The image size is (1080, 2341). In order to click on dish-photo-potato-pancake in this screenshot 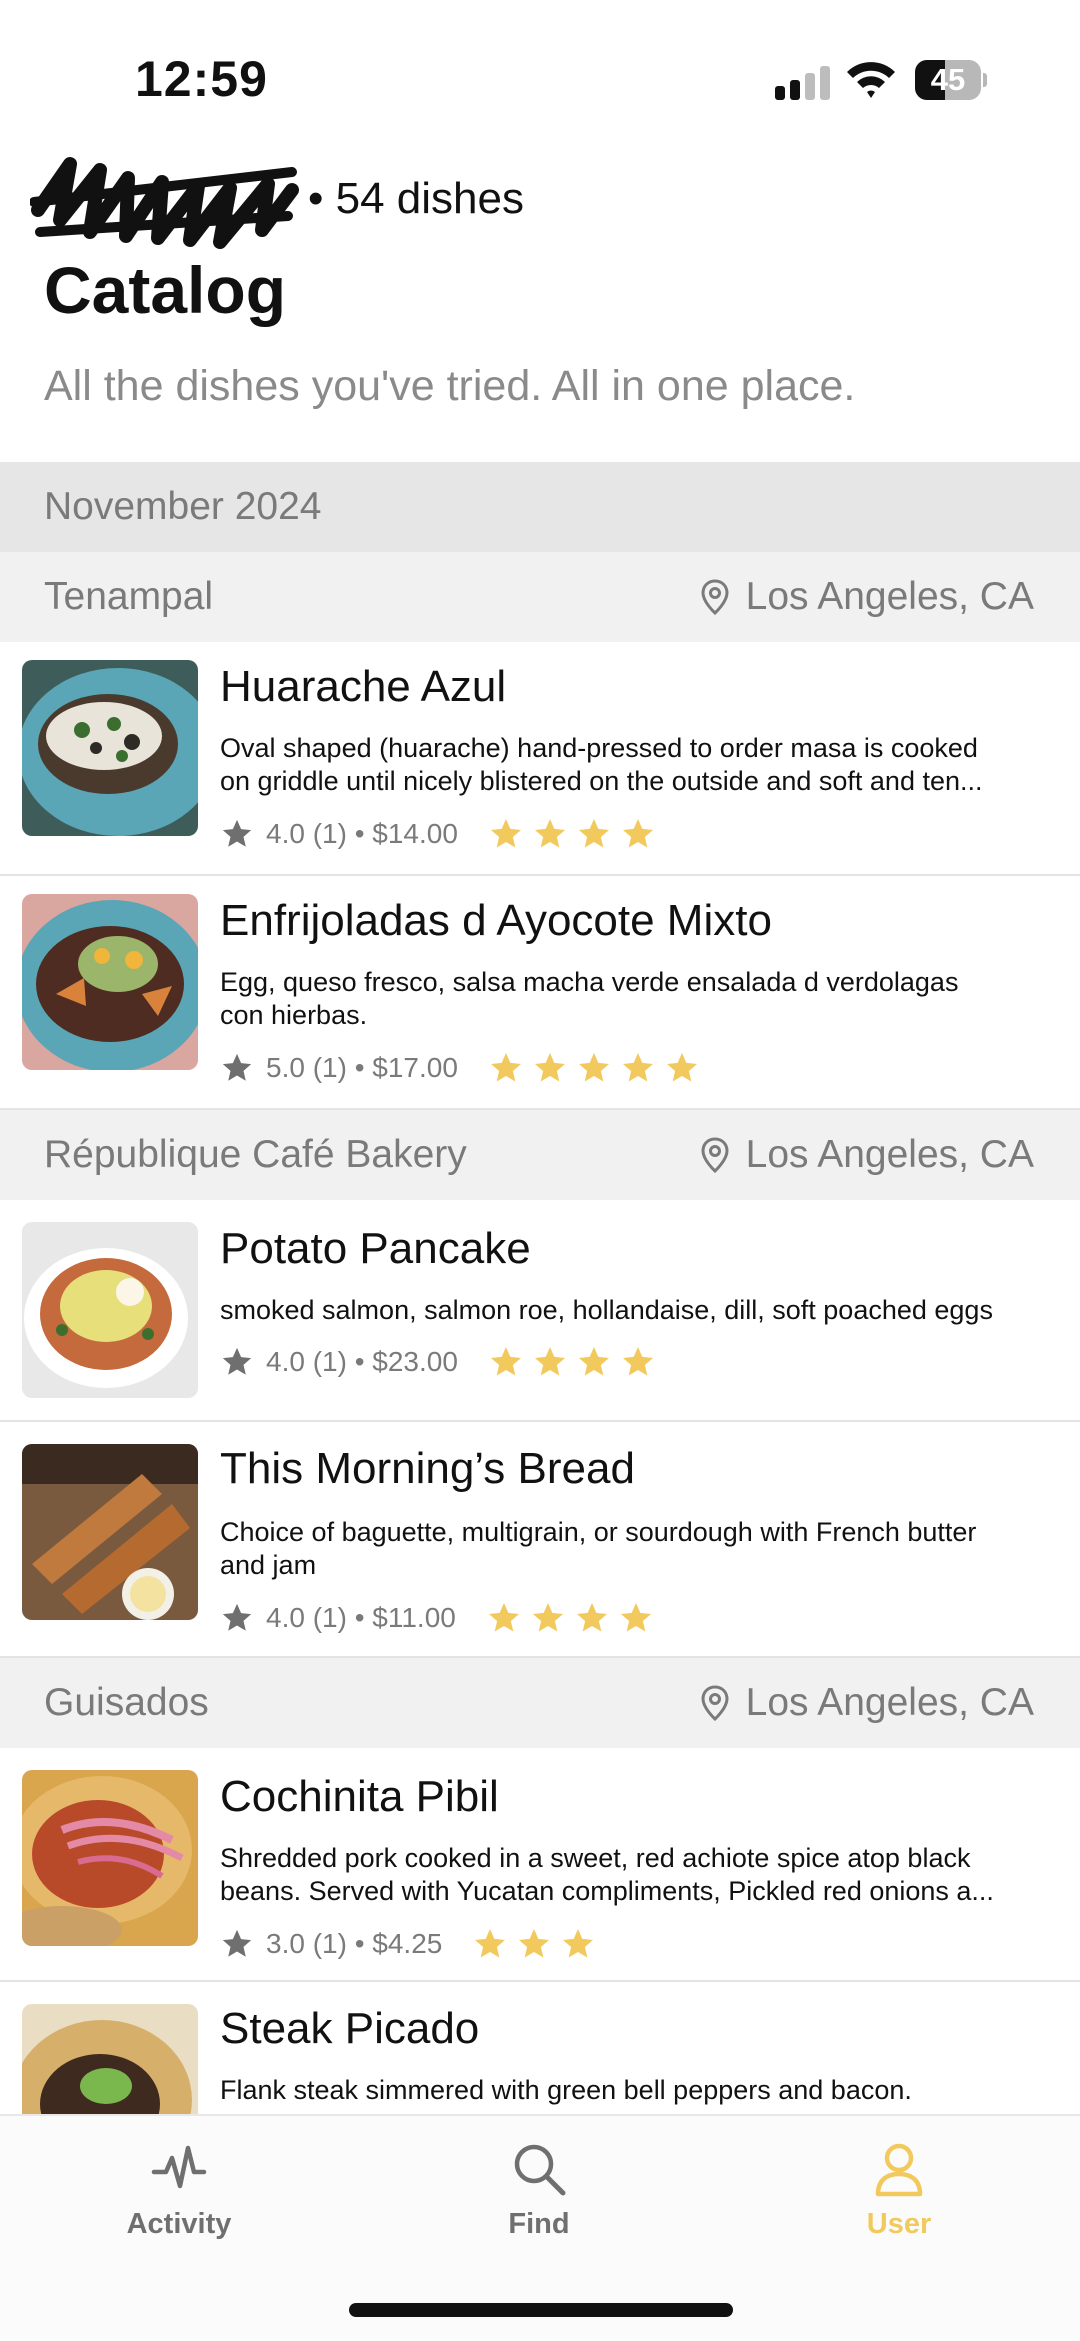, I will do `click(110, 1310)`.